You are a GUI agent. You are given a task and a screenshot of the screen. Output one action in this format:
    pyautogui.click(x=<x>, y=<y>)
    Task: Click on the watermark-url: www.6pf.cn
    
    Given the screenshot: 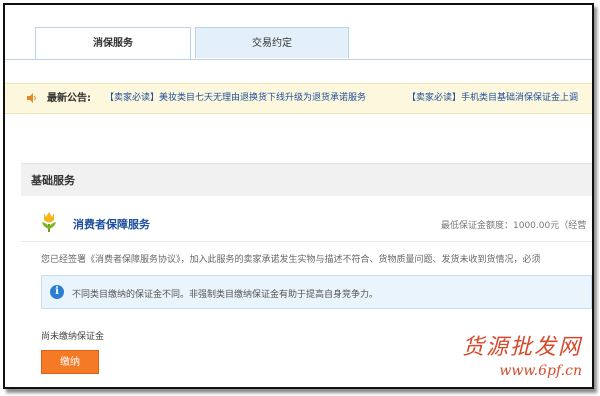 What is the action you would take?
    pyautogui.click(x=540, y=371)
    